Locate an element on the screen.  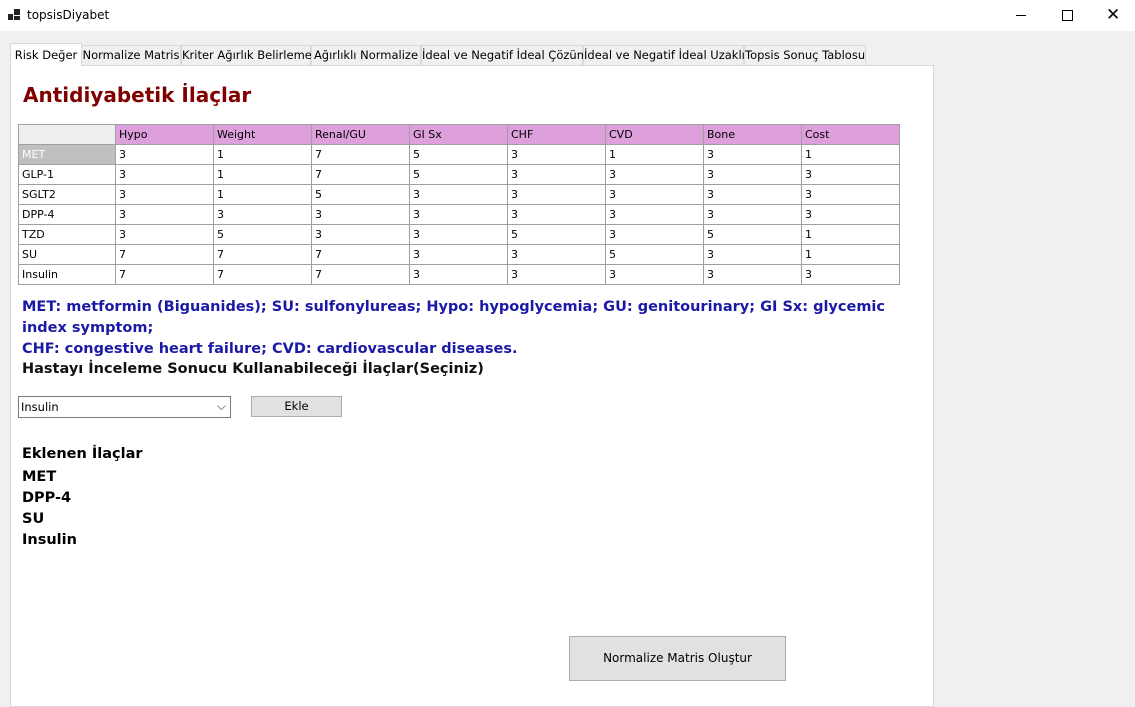
normalize-matrix-button: Normalize Matris Oluştur is located at coordinates (677, 658).